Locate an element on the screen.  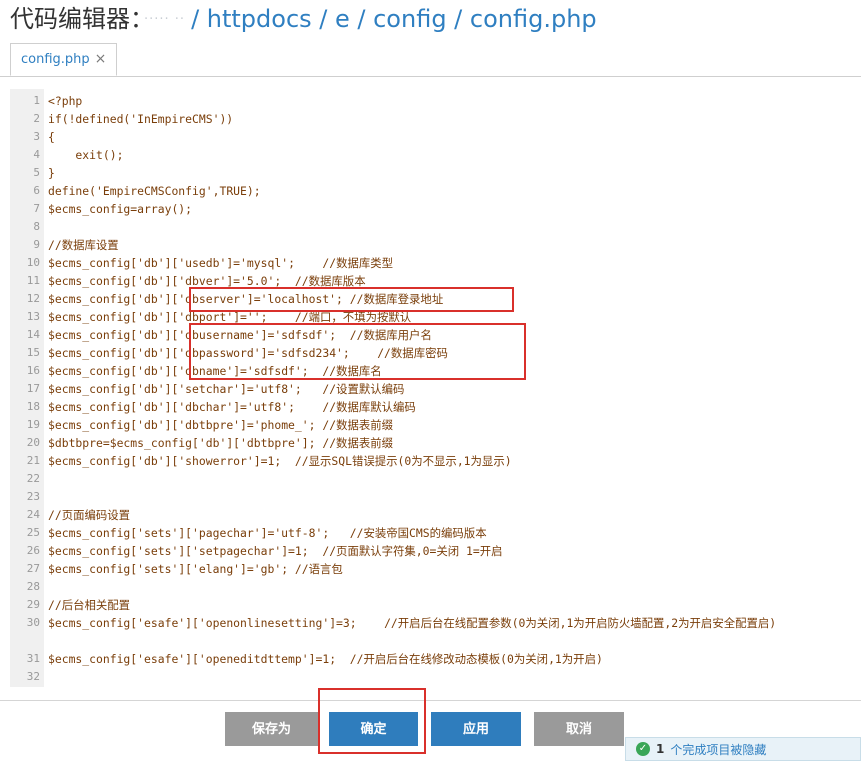
line-number: 18 is located at coordinates (33, 406).